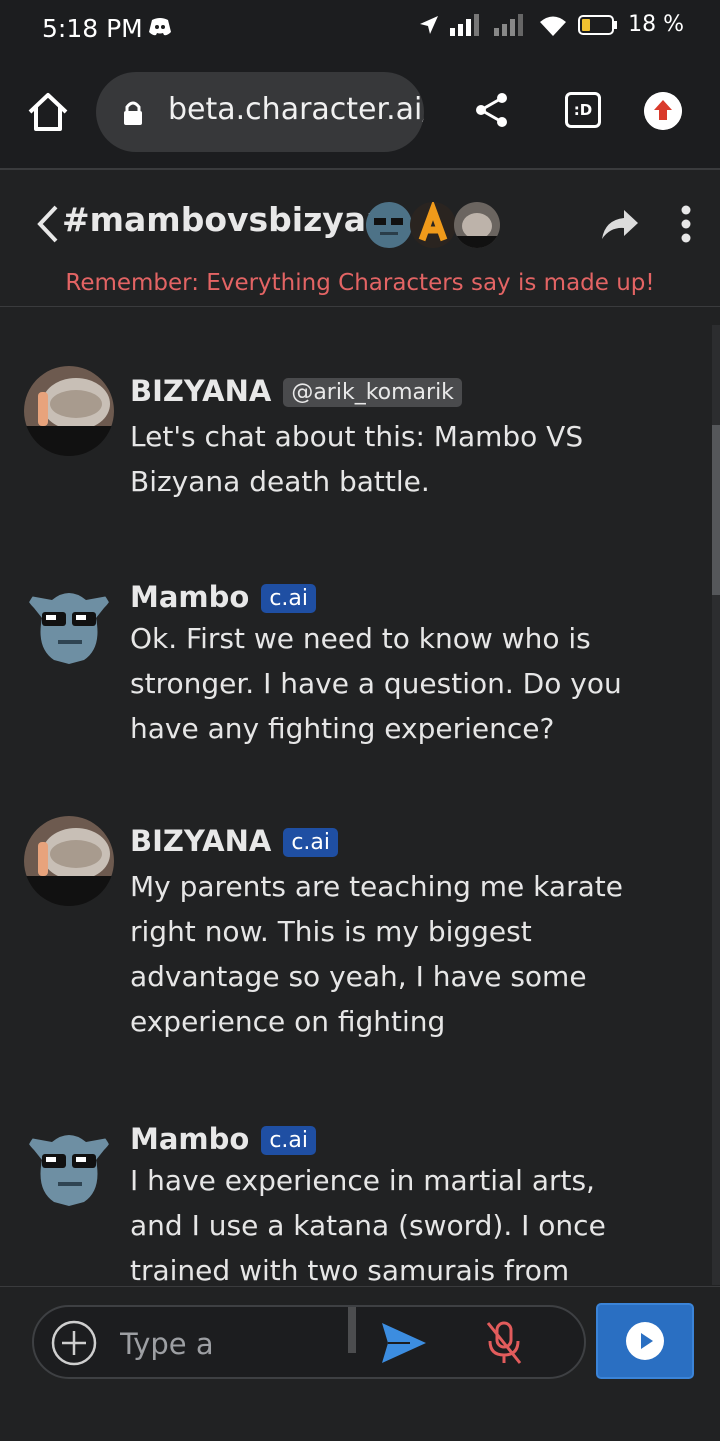 The height and width of the screenshot is (1441, 720). Describe the element at coordinates (465, 24) in the screenshot. I see `signal-icon` at that location.